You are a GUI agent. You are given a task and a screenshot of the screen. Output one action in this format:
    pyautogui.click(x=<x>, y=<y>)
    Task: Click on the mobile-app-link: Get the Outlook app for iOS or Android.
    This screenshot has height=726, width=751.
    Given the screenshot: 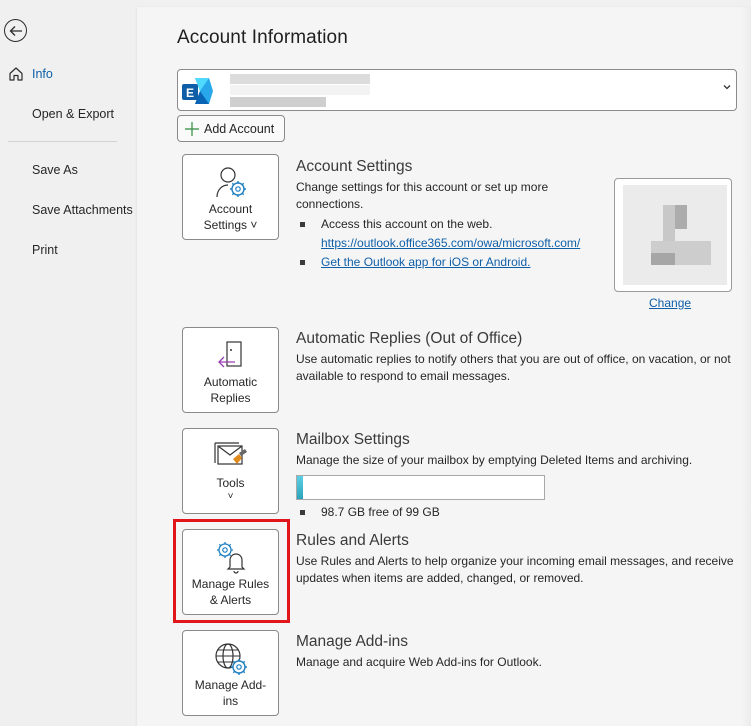 What is the action you would take?
    pyautogui.click(x=425, y=262)
    